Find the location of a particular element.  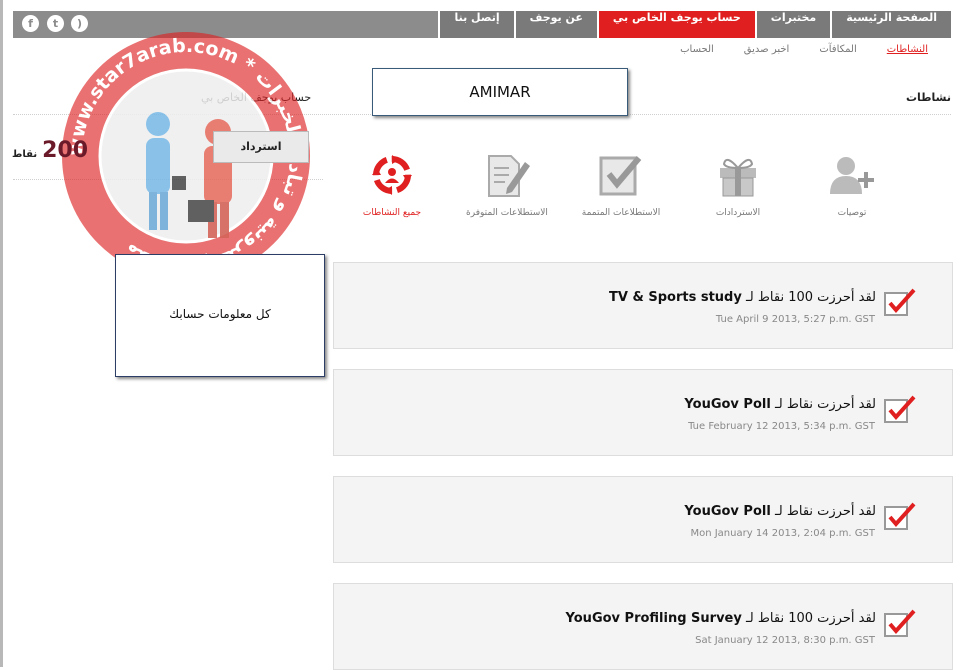

subnav-item-tell-friend: اخبر صديق is located at coordinates (767, 49).